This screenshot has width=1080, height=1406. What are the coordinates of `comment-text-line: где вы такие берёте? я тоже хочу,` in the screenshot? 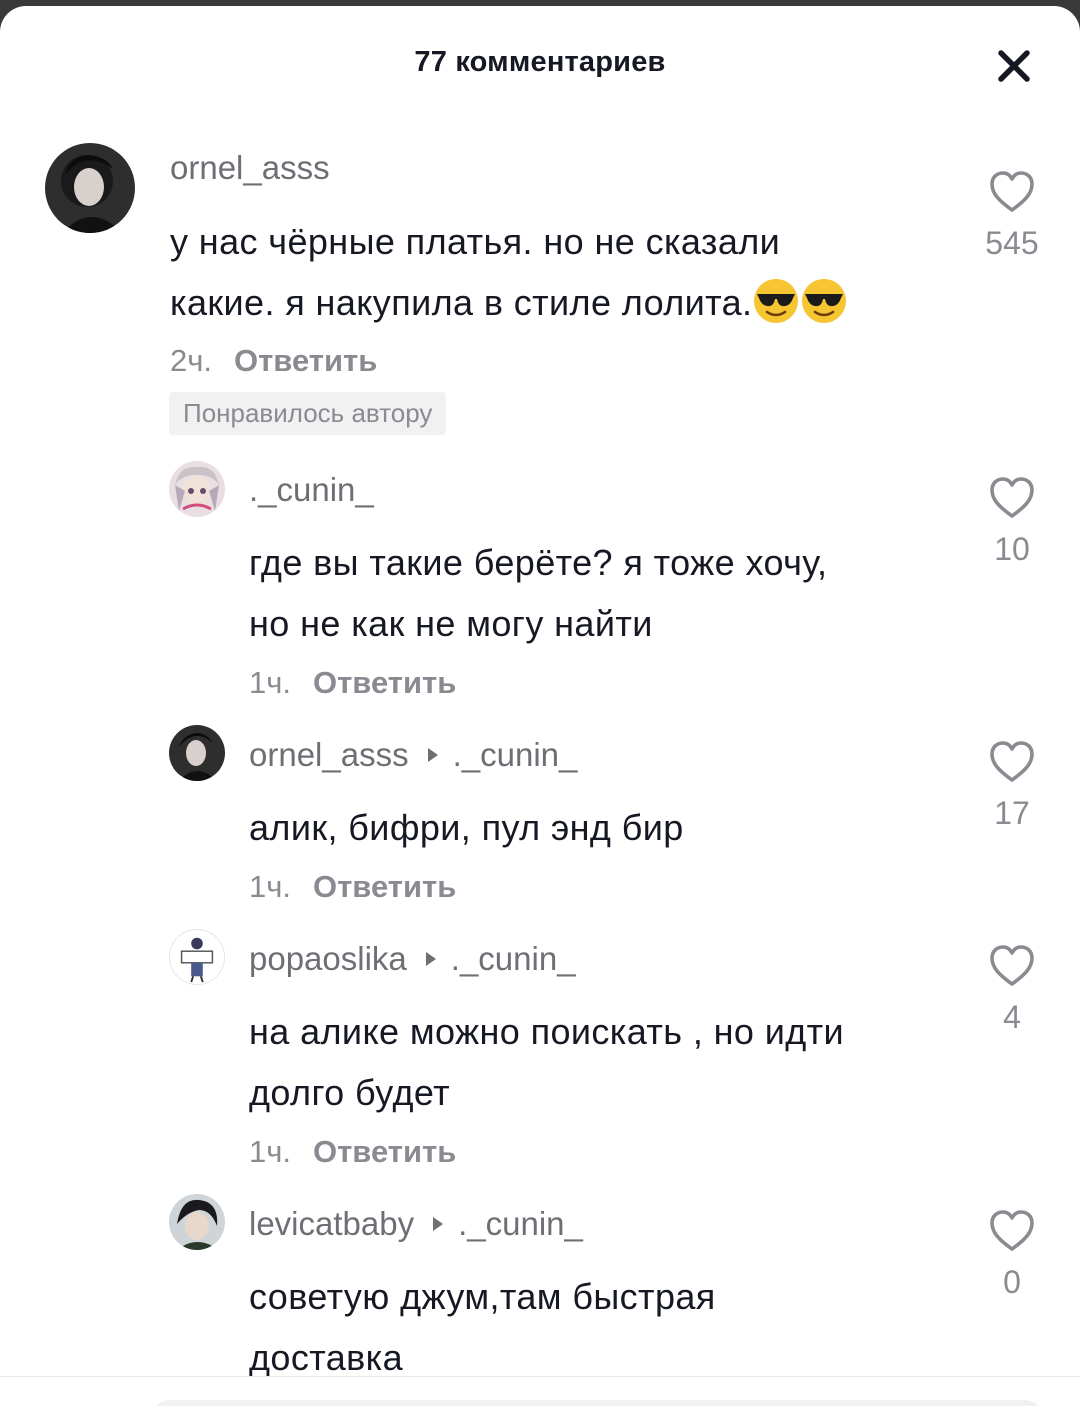 It's located at (538, 562).